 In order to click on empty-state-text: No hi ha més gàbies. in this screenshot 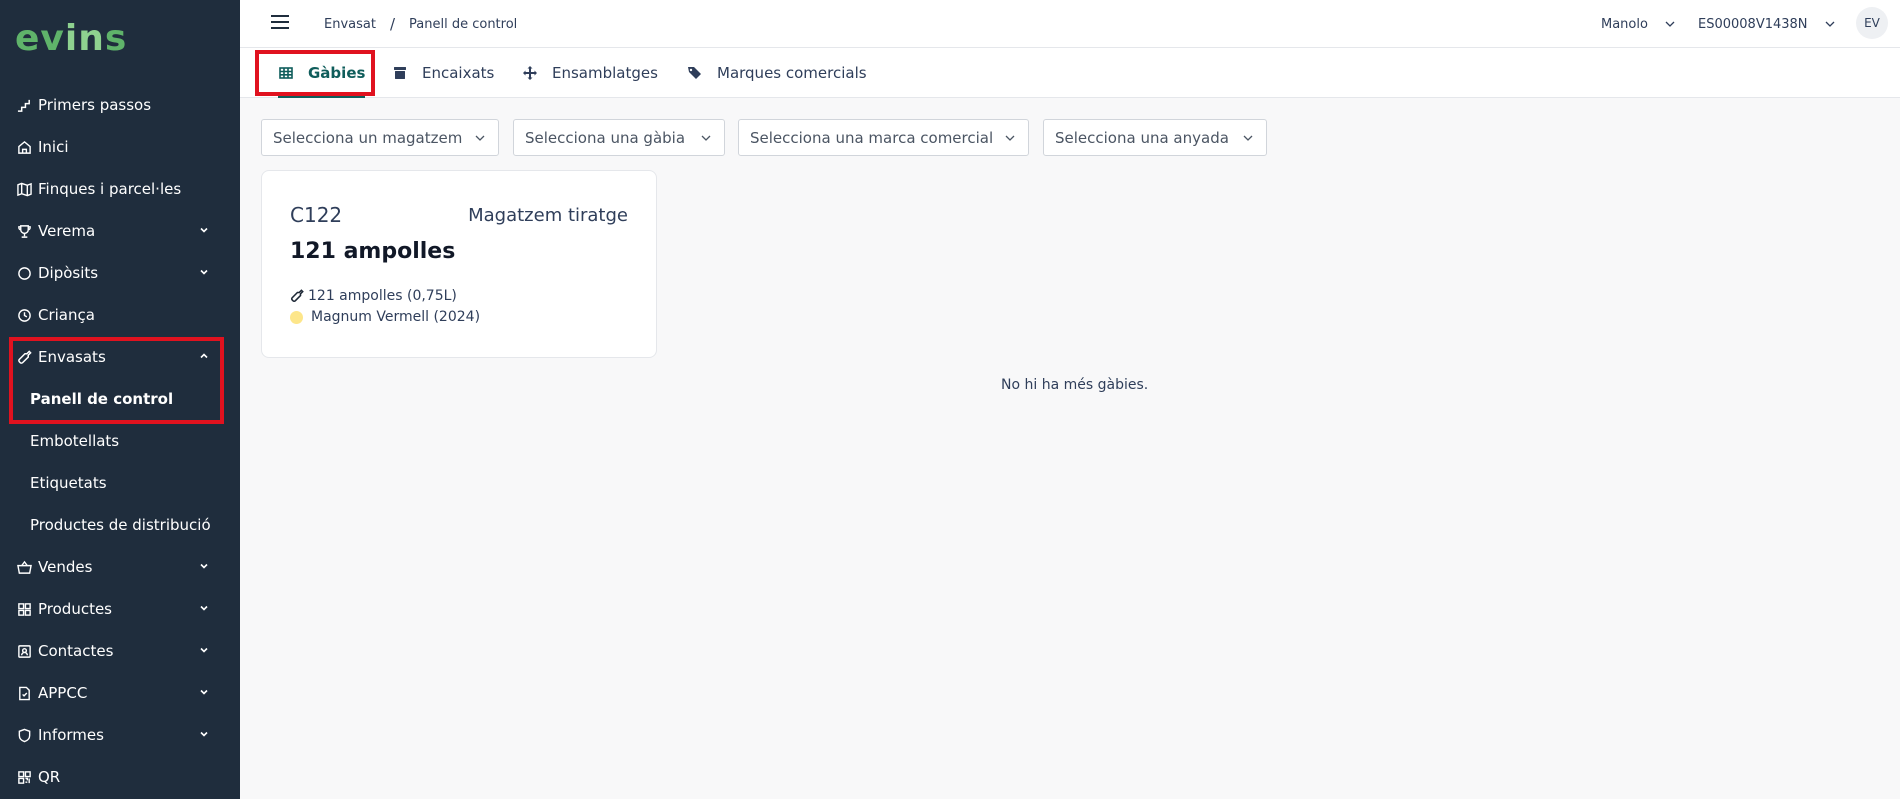, I will do `click(1075, 385)`.